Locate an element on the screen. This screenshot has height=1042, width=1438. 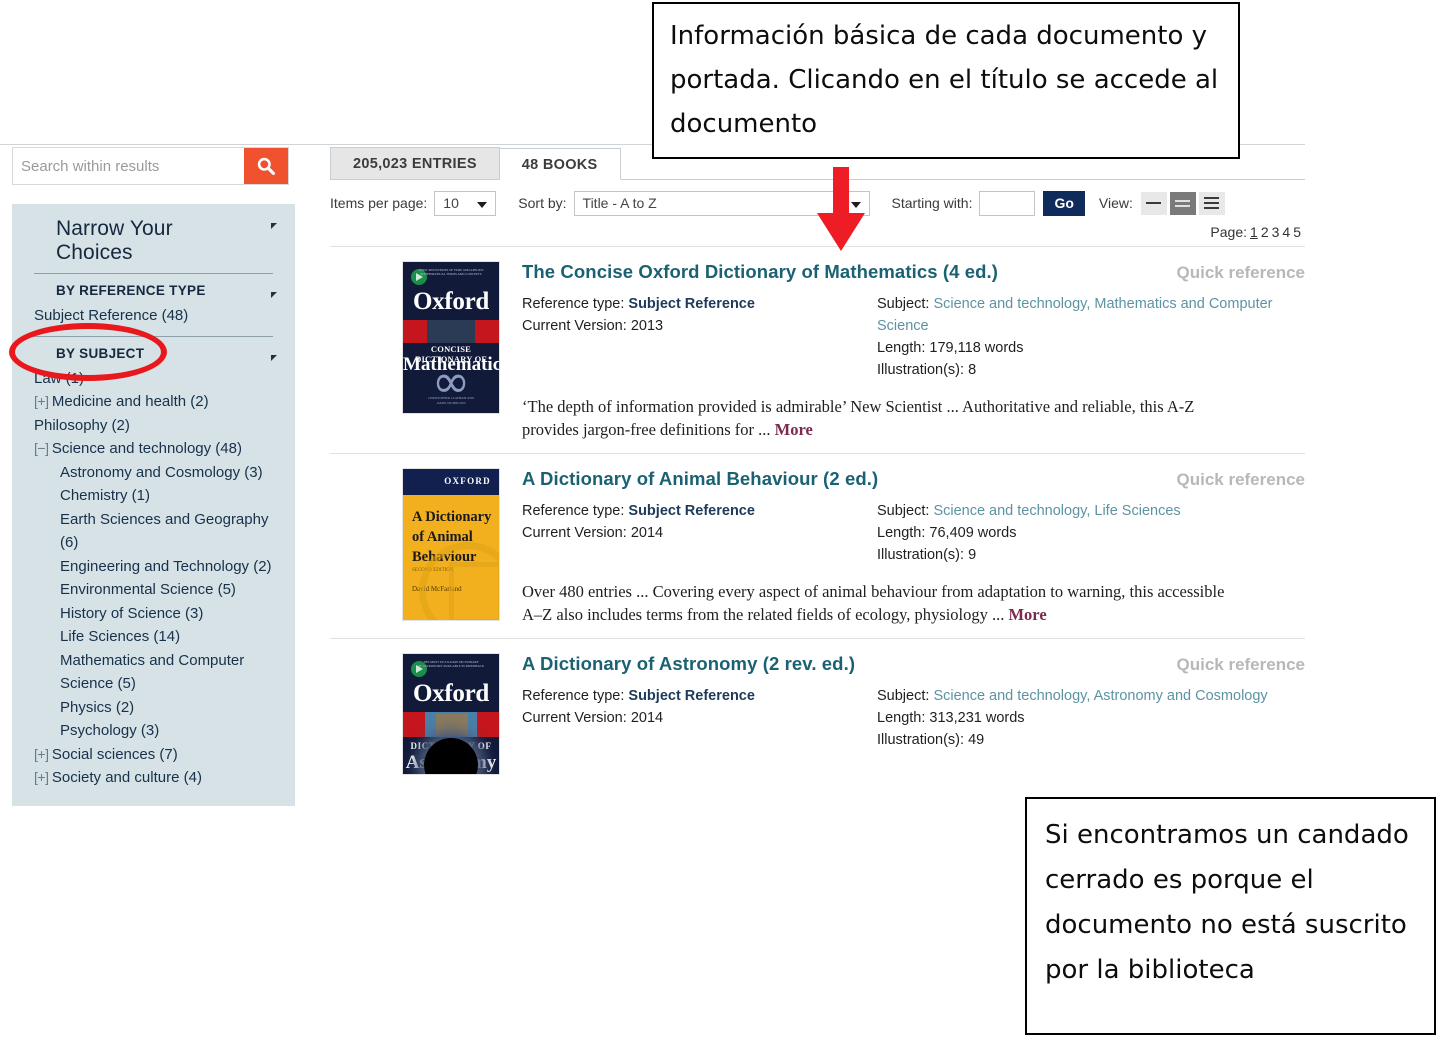
facet-item-label: Medicine and health (2) is located at coordinates (130, 401).